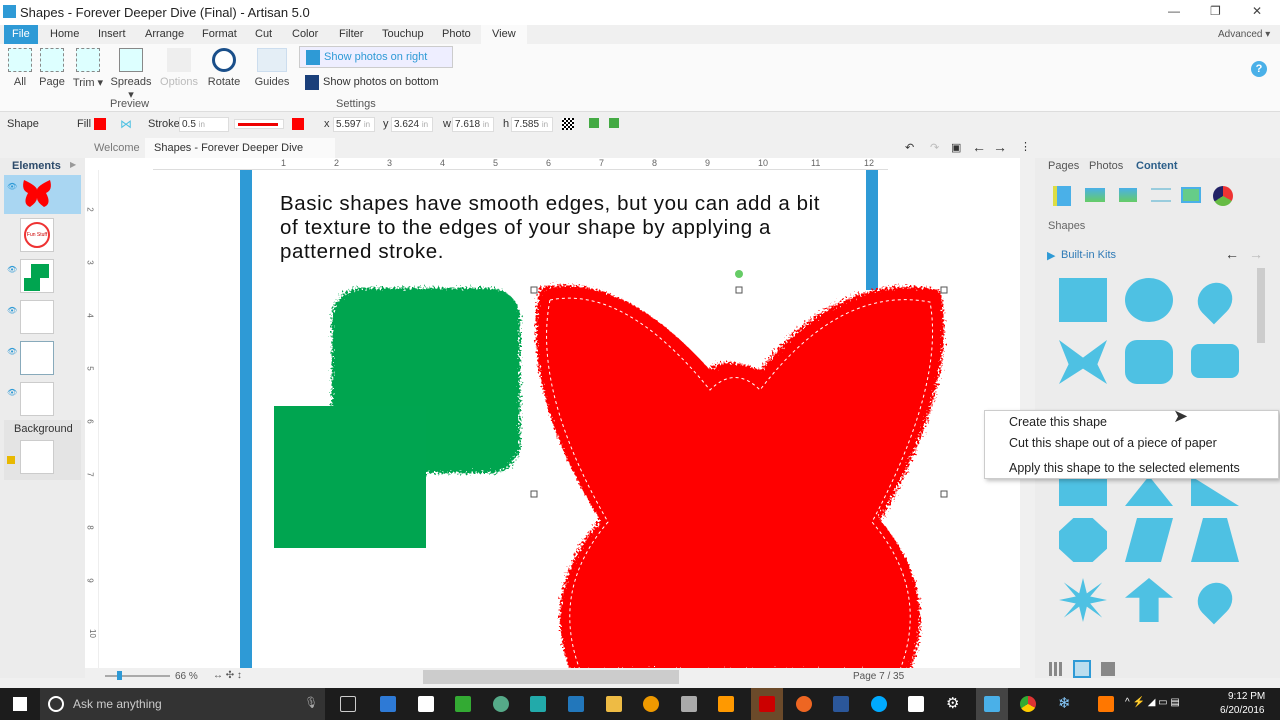 Image resolution: width=1280 pixels, height=720 pixels. I want to click on bring-forward-icon, so click(594, 123).